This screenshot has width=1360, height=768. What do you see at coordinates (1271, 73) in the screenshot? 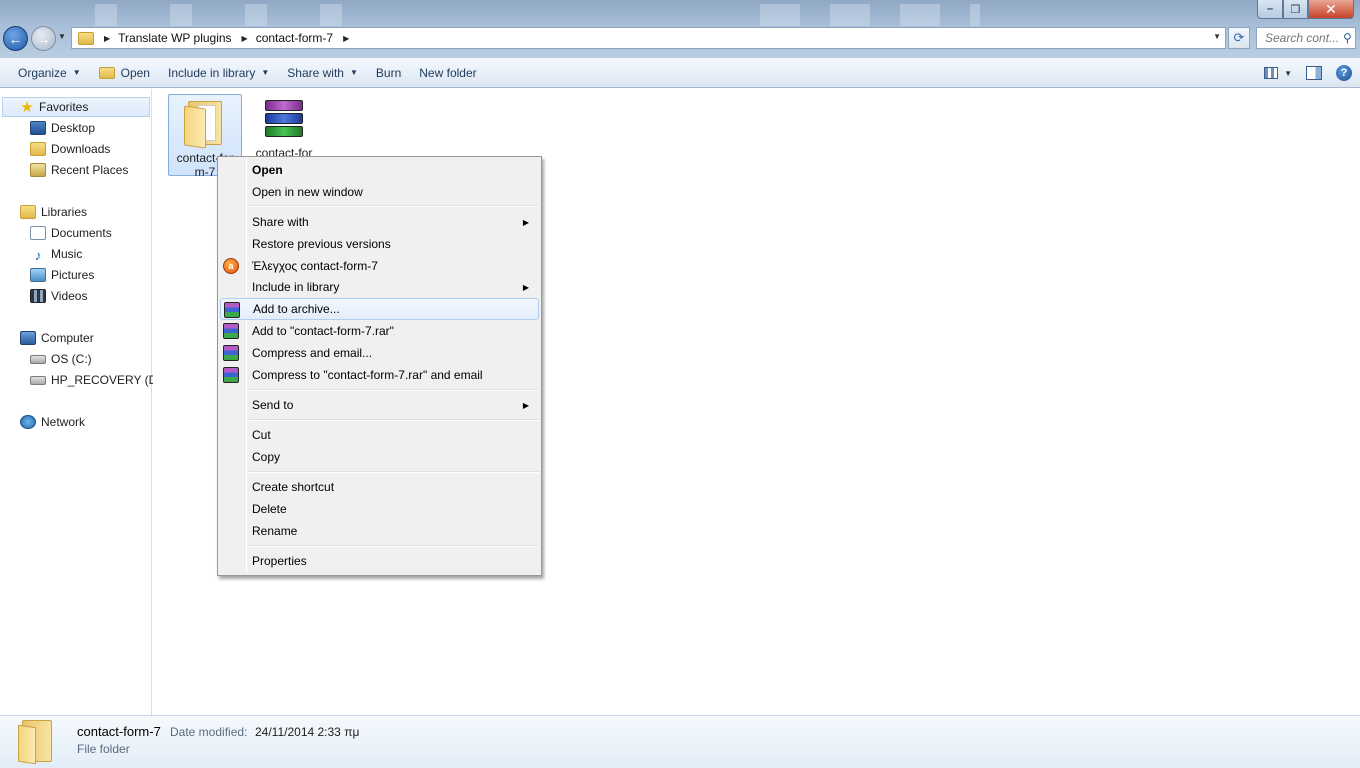
I see `change-view-icon` at bounding box center [1271, 73].